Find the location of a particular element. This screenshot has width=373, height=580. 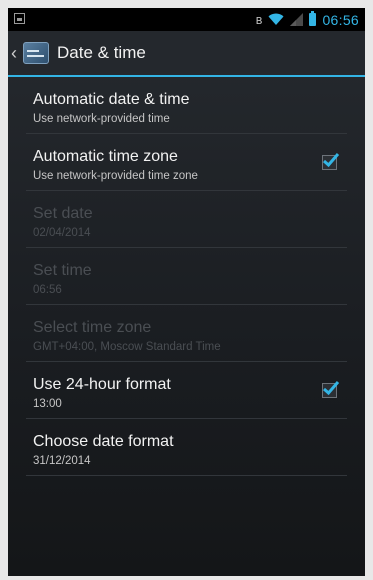

settings-icon is located at coordinates (36, 53).